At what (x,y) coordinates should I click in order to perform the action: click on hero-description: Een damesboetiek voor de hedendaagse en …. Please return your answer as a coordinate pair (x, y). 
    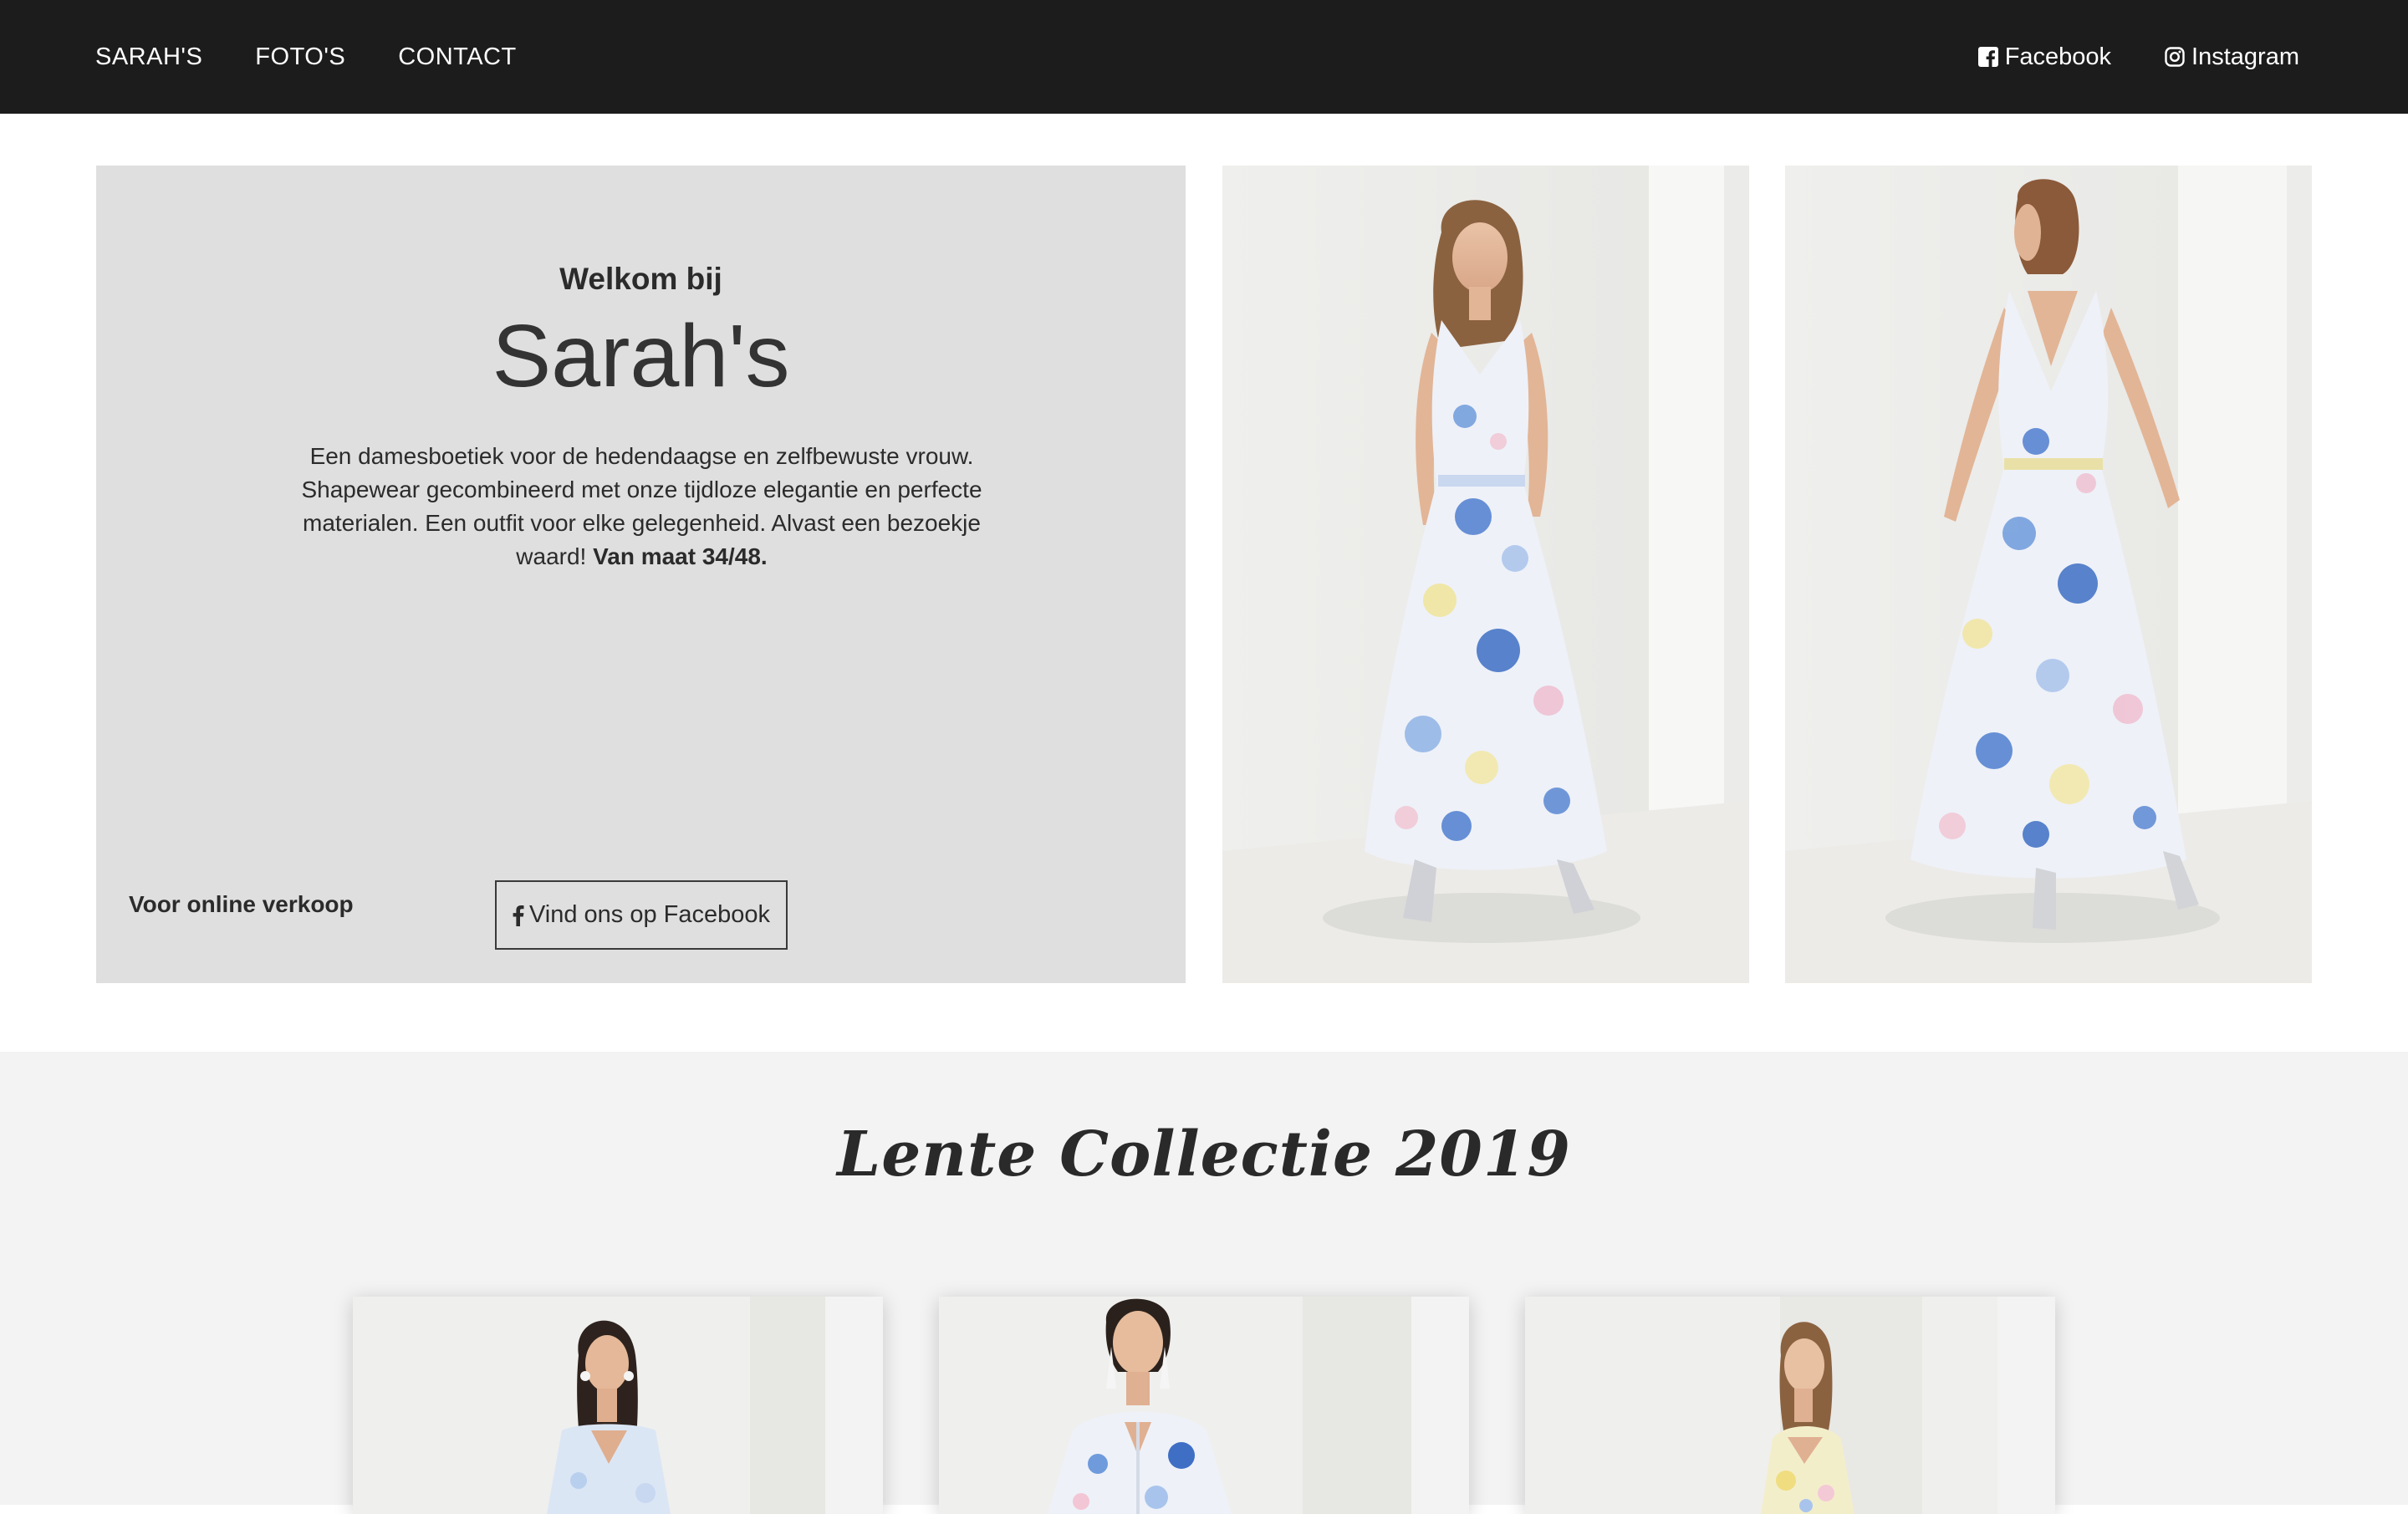
    Looking at the image, I should click on (642, 507).